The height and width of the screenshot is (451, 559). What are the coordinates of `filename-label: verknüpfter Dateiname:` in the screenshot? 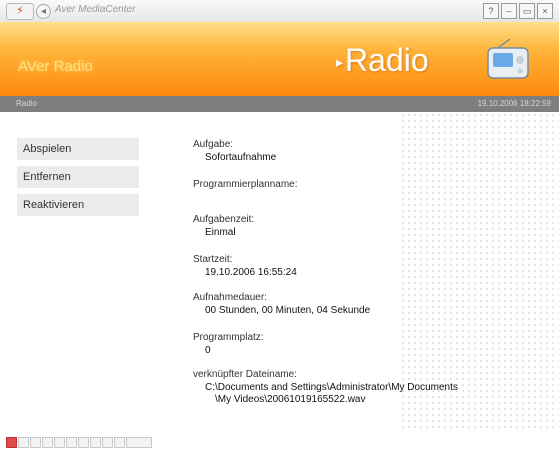 It's located at (245, 374).